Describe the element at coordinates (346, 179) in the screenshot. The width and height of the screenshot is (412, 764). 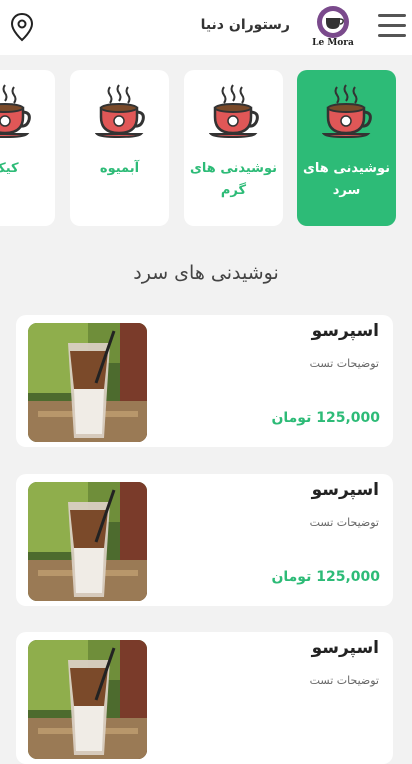
I see `category-label: نوشیدنی های سرد` at that location.